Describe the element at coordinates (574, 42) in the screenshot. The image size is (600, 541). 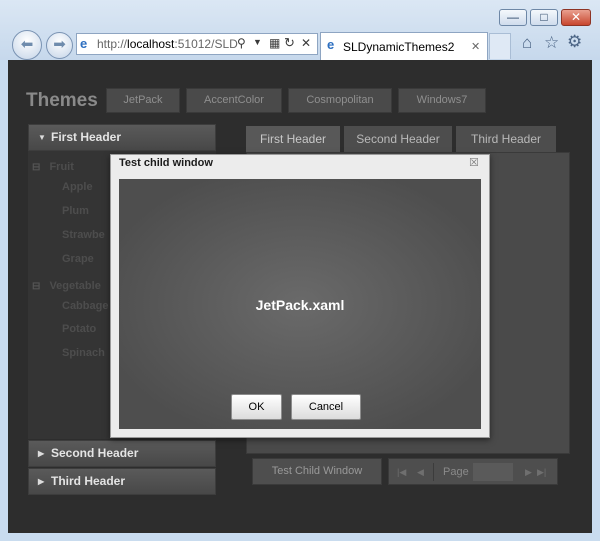
I see `tools-gear-icon: ⚙` at that location.